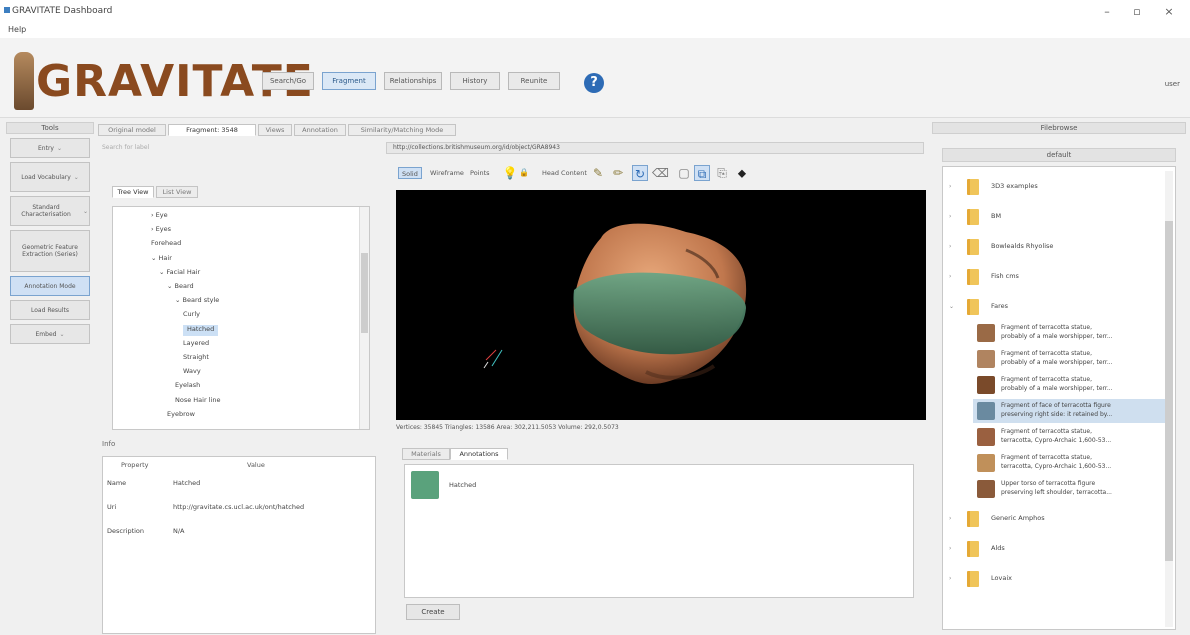  What do you see at coordinates (722, 173) in the screenshot?
I see `document-icon: ⎘` at bounding box center [722, 173].